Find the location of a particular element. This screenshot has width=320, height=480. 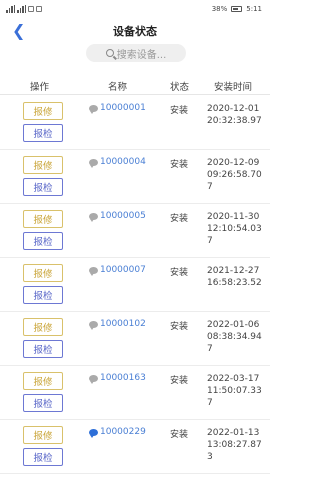

device-name: 10000007 is located at coordinates (123, 270).